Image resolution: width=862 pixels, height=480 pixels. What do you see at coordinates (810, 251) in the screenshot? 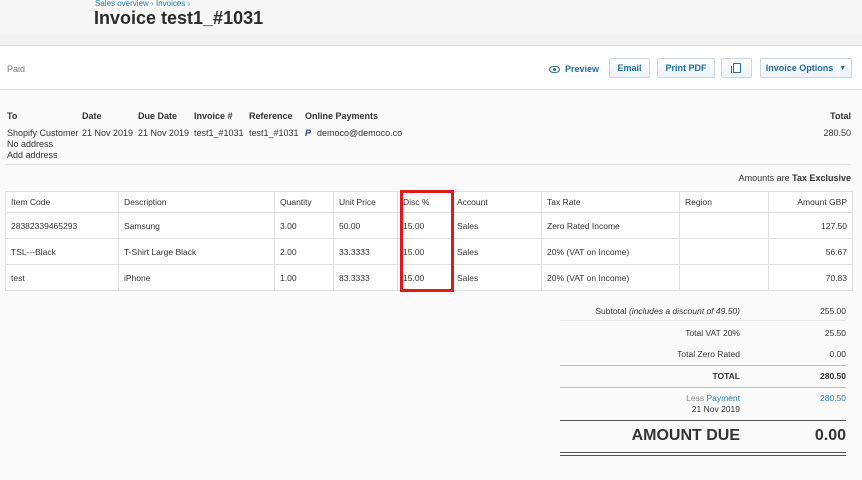
I see `cell-amount: 56.67` at bounding box center [810, 251].